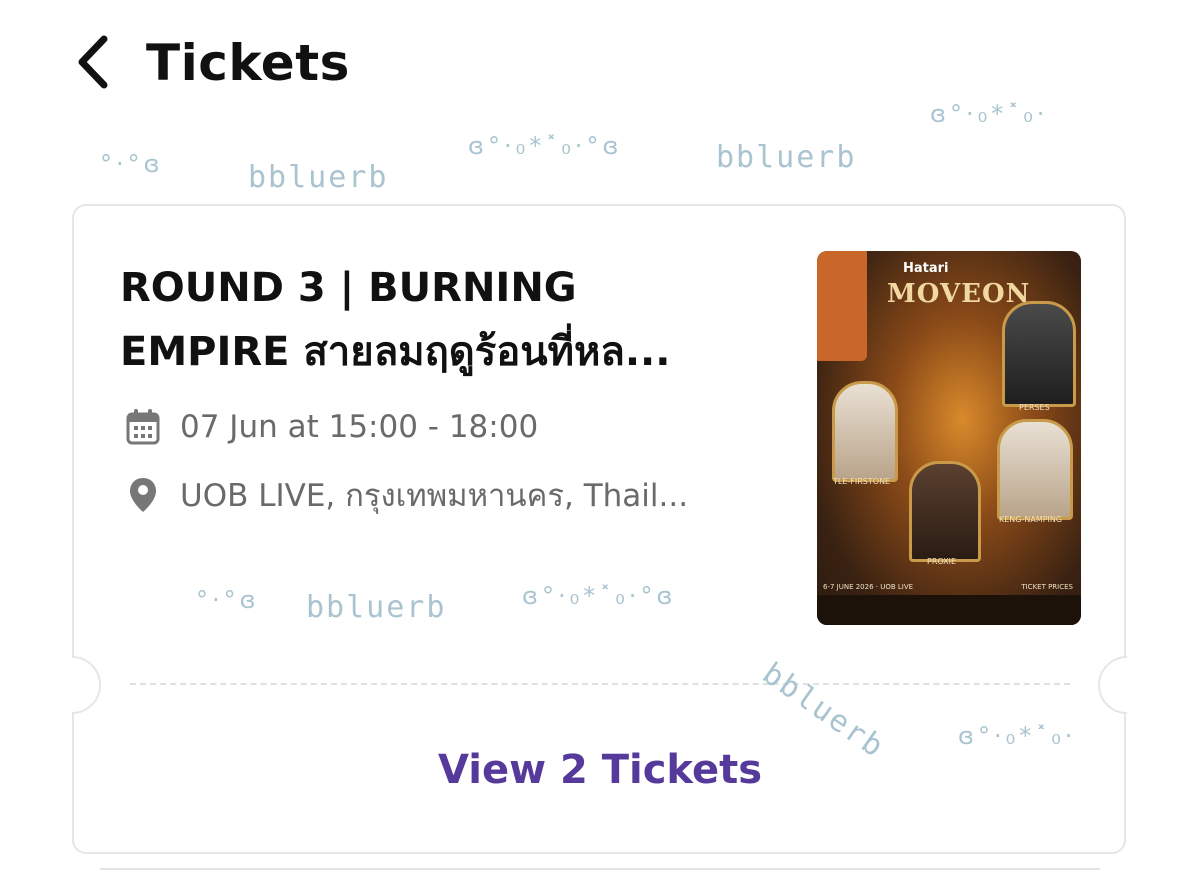 The width and height of the screenshot is (1200, 896). Describe the element at coordinates (132, 164) in the screenshot. I see `watermark-symbols: °·°ɞ` at that location.